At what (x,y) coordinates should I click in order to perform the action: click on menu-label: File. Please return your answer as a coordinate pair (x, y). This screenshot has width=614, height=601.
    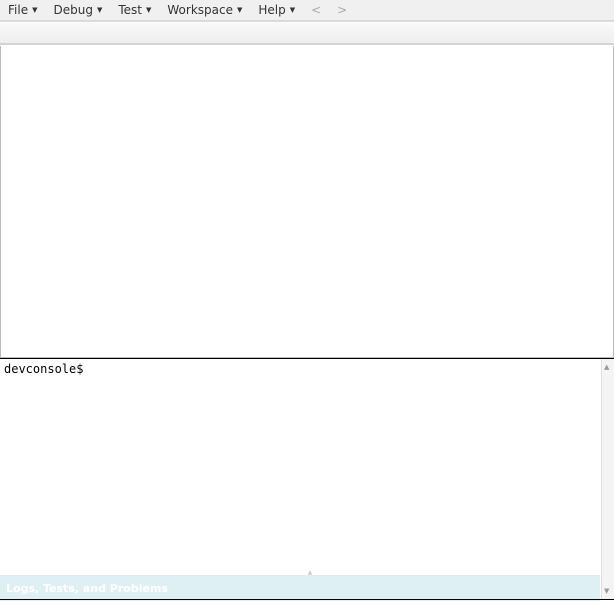
    Looking at the image, I should click on (18, 10).